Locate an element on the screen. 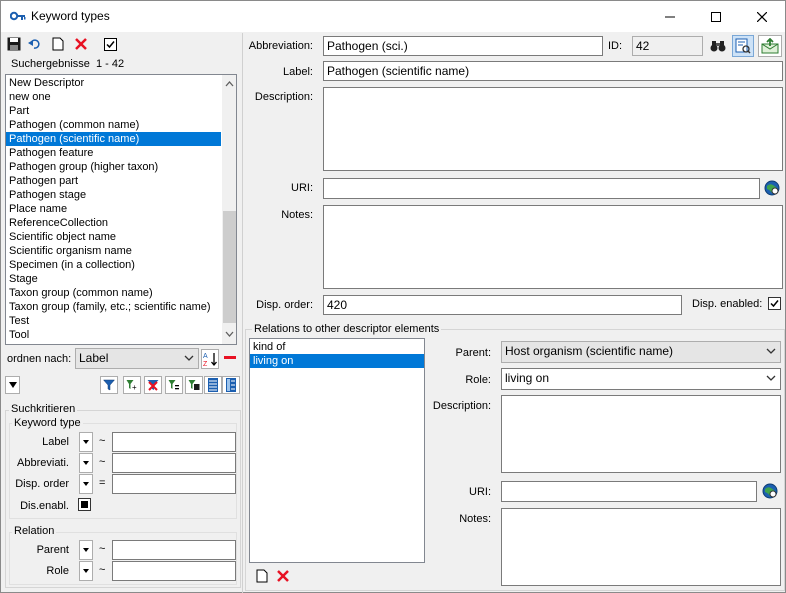  relation-notes-textarea is located at coordinates (641, 547).